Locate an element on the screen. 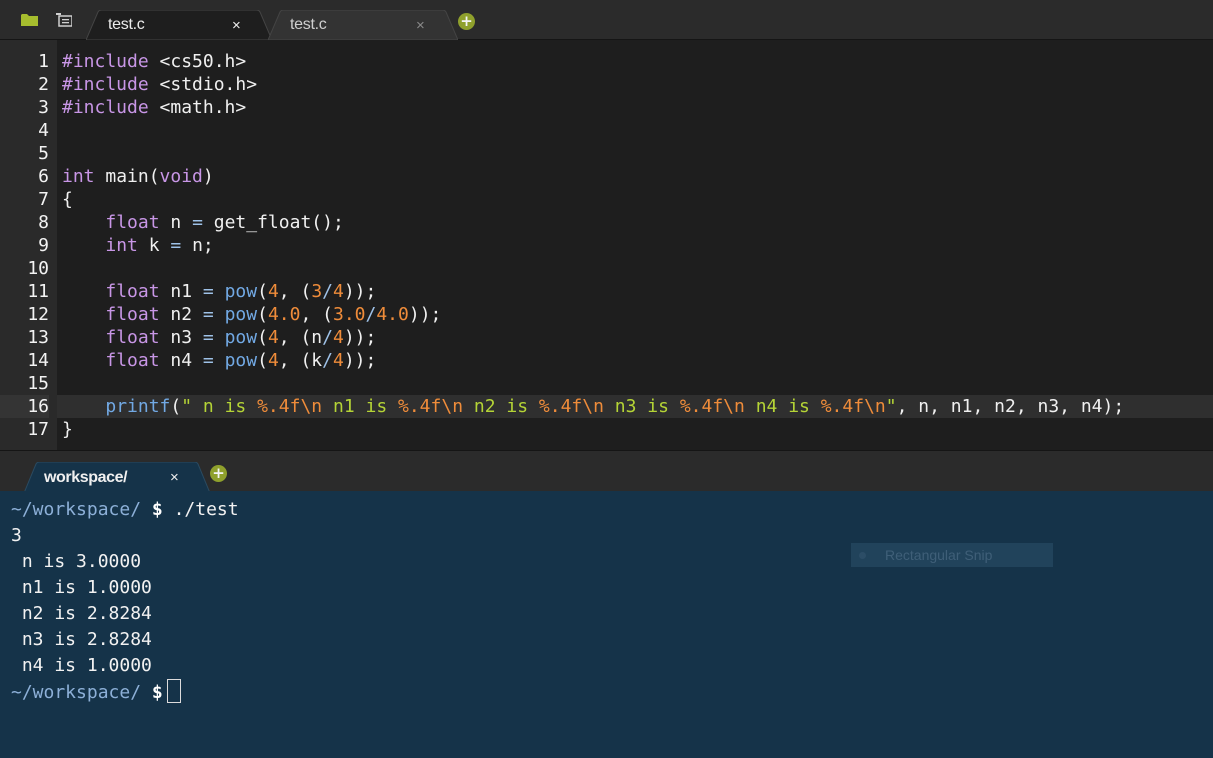  code-line: 11 float n1 = pow(4, (3/4)); is located at coordinates (620, 291).